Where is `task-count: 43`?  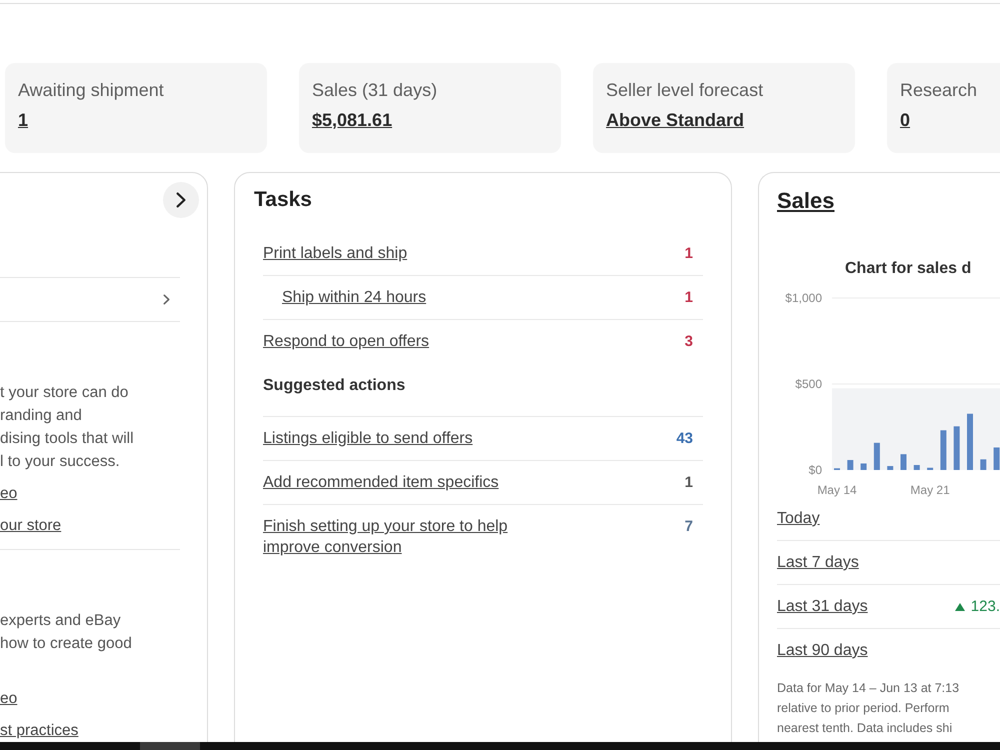 task-count: 43 is located at coordinates (684, 439).